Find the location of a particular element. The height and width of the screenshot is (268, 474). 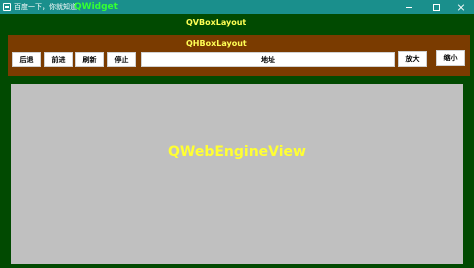

vbox-layout-label: QVBoxLayout is located at coordinates (216, 22).